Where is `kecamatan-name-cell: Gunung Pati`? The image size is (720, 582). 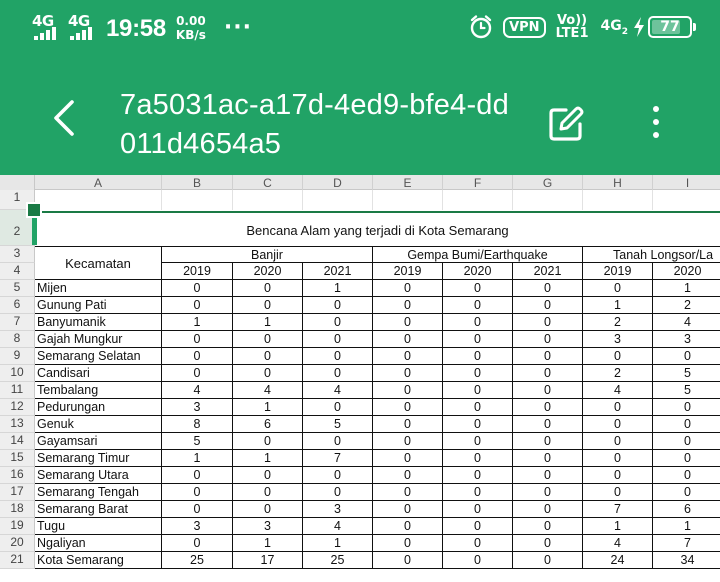
kecamatan-name-cell: Gunung Pati is located at coordinates (98, 305).